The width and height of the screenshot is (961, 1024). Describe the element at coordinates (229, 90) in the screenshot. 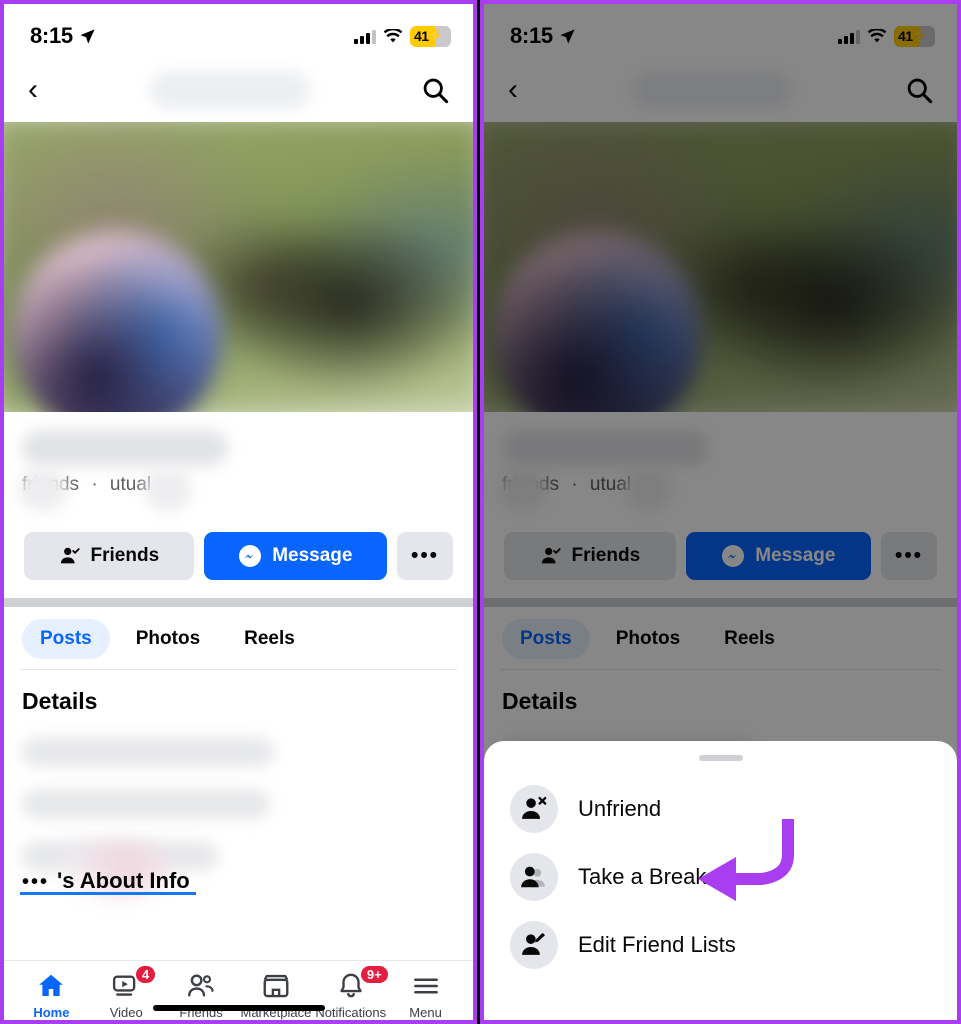

I see `redacted-name-pill` at that location.